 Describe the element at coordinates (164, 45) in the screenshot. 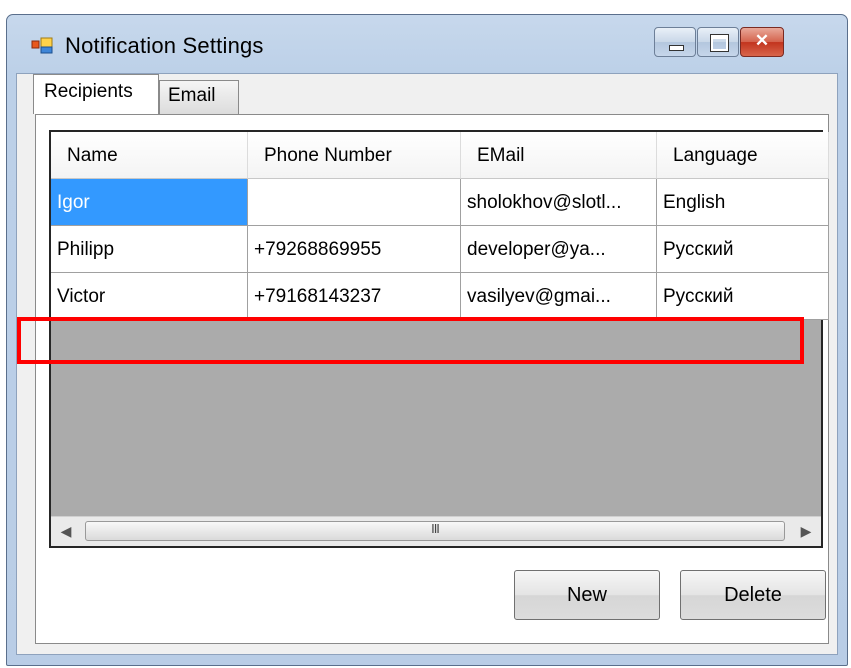

I see `window-title: Notification Settings` at that location.